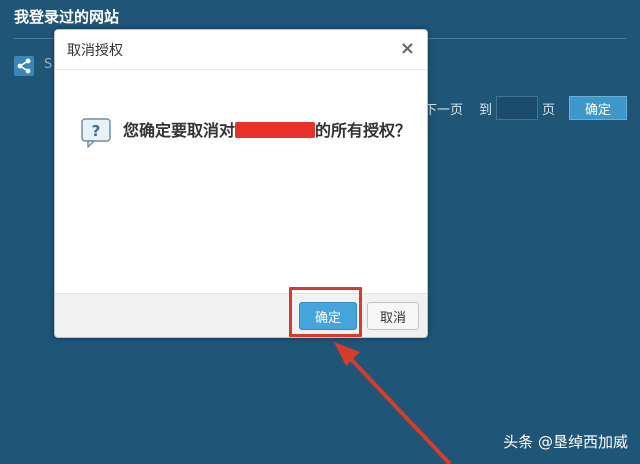 The height and width of the screenshot is (464, 640). Describe the element at coordinates (363, 130) in the screenshot. I see `message-suffix: 的所有授权？` at that location.